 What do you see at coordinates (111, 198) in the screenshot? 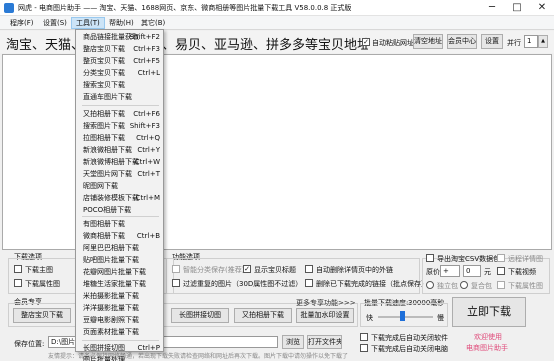
I see `tools-menu-item-label: 店铺装修模板下载` at bounding box center [111, 198].